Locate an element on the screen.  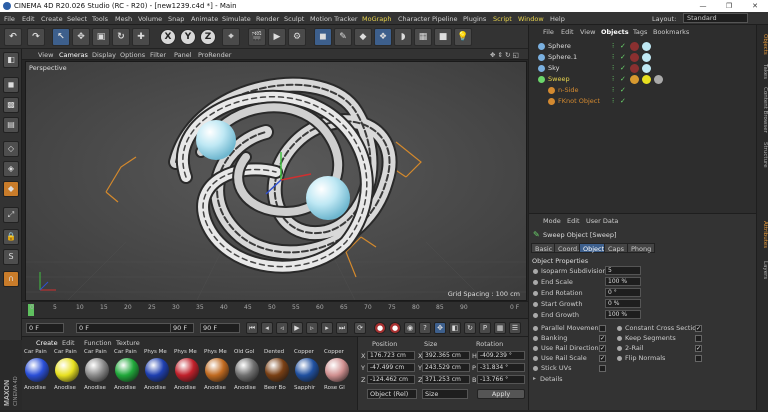
menu-tools: Tools is located at coordinates (100, 19).